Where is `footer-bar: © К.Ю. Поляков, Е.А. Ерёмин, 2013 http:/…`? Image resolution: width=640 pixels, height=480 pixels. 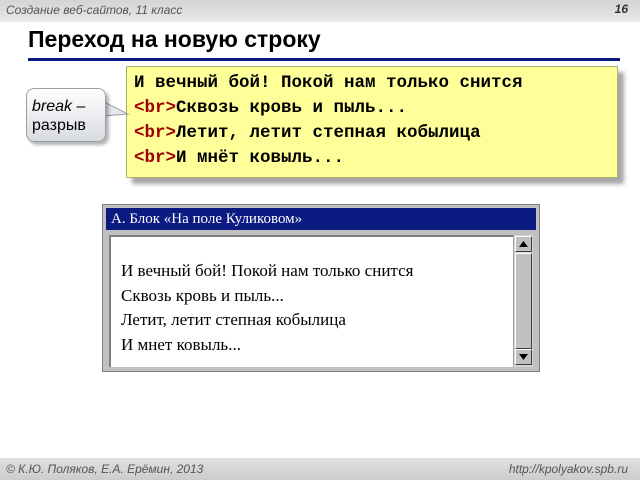 footer-bar: © К.Ю. Поляков, Е.А. Ерёмин, 2013 http:/… is located at coordinates (320, 469).